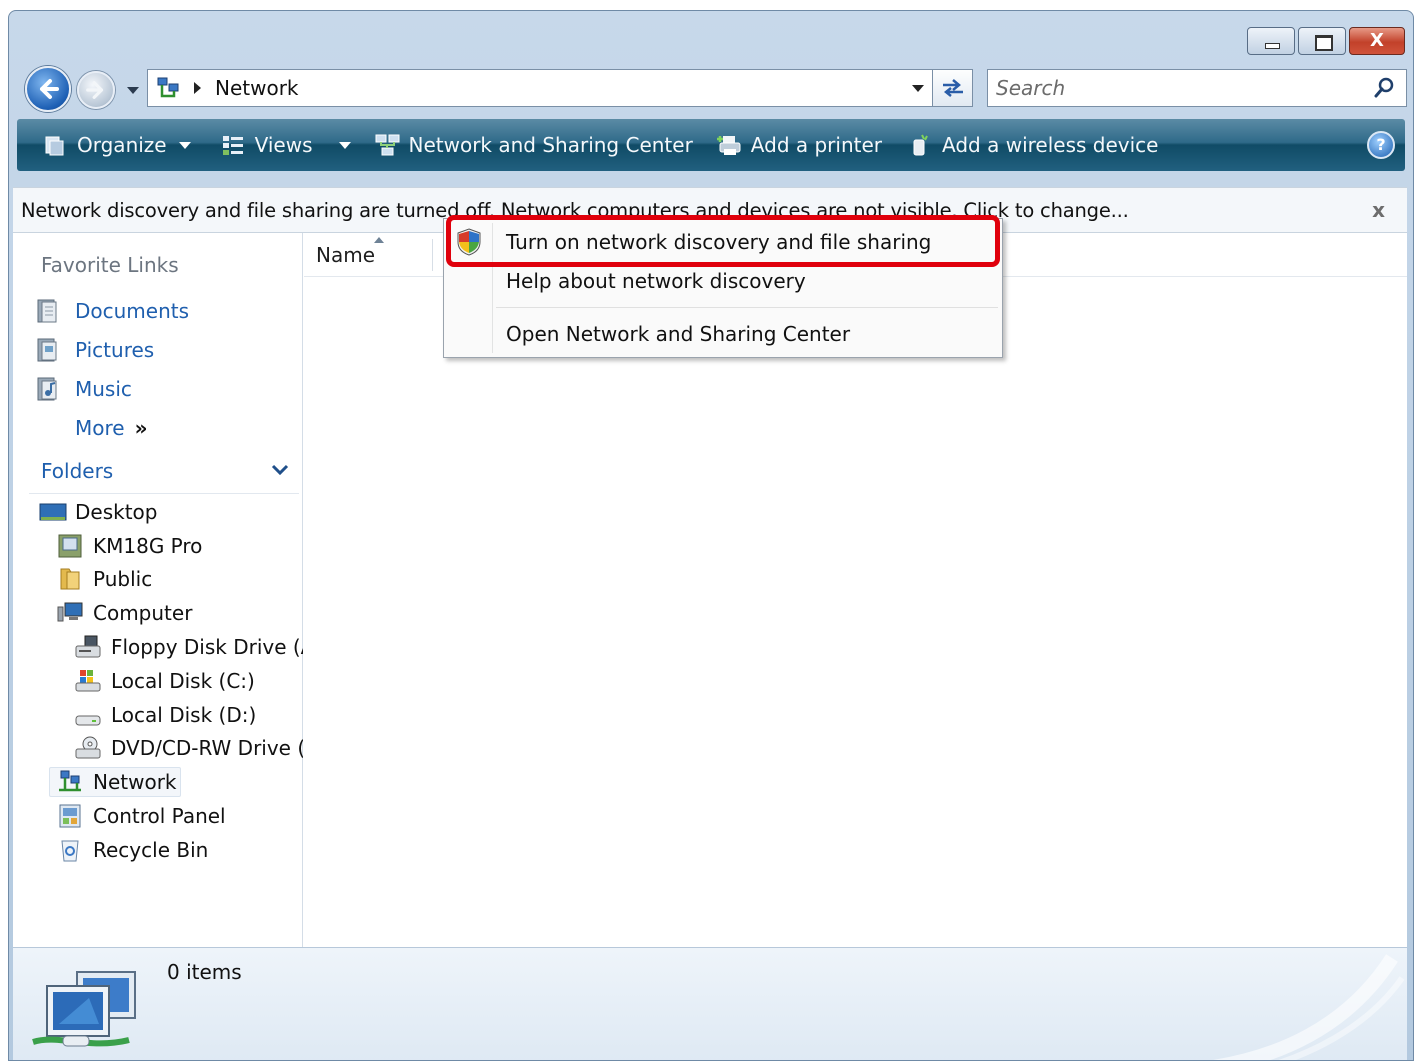  I want to click on help-icon: ?, so click(1381, 144).